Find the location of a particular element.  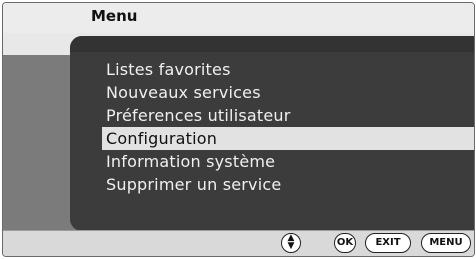

menu-header: Menu is located at coordinates (238, 18).